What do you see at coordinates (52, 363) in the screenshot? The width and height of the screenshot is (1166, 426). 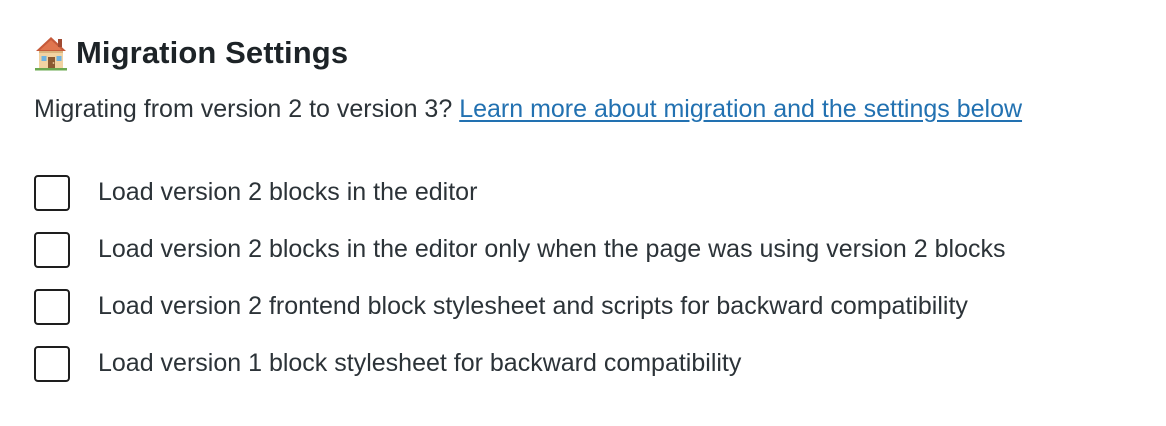 I see `load-v1-stylesheet-checkbox` at bounding box center [52, 363].